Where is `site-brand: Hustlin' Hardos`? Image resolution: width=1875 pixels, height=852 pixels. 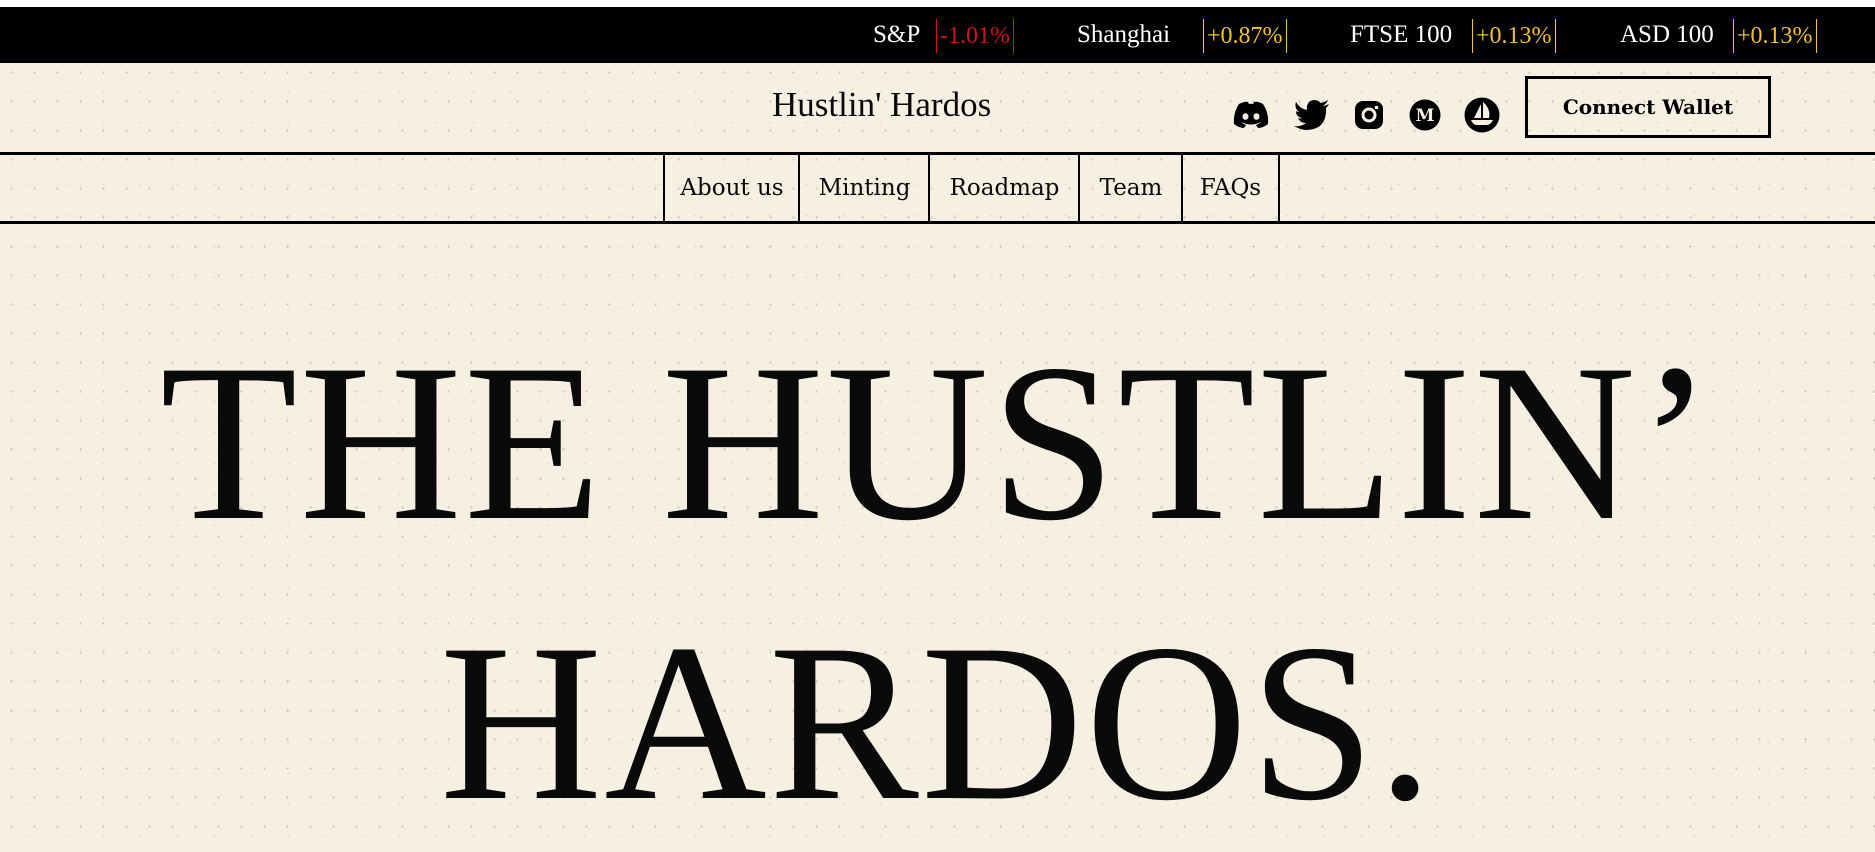 site-brand: Hustlin' Hardos is located at coordinates (881, 105).